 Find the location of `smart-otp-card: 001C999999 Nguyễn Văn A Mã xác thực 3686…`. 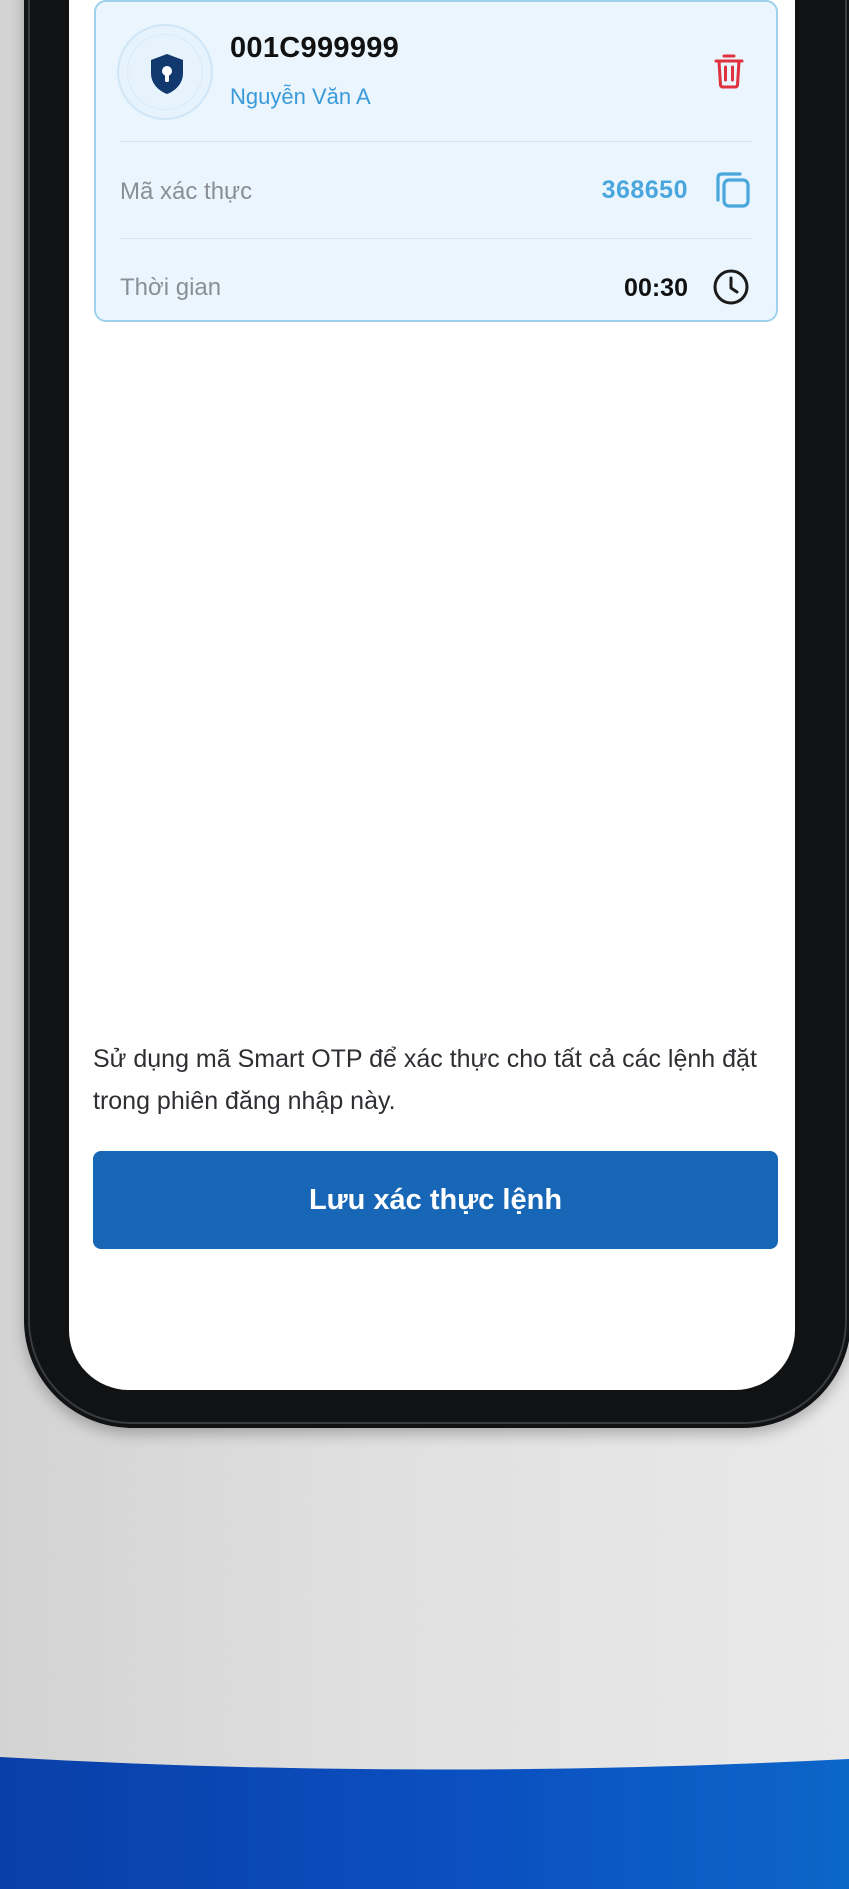

smart-otp-card: 001C999999 Nguyễn Văn A Mã xác thực 3686… is located at coordinates (436, 161).